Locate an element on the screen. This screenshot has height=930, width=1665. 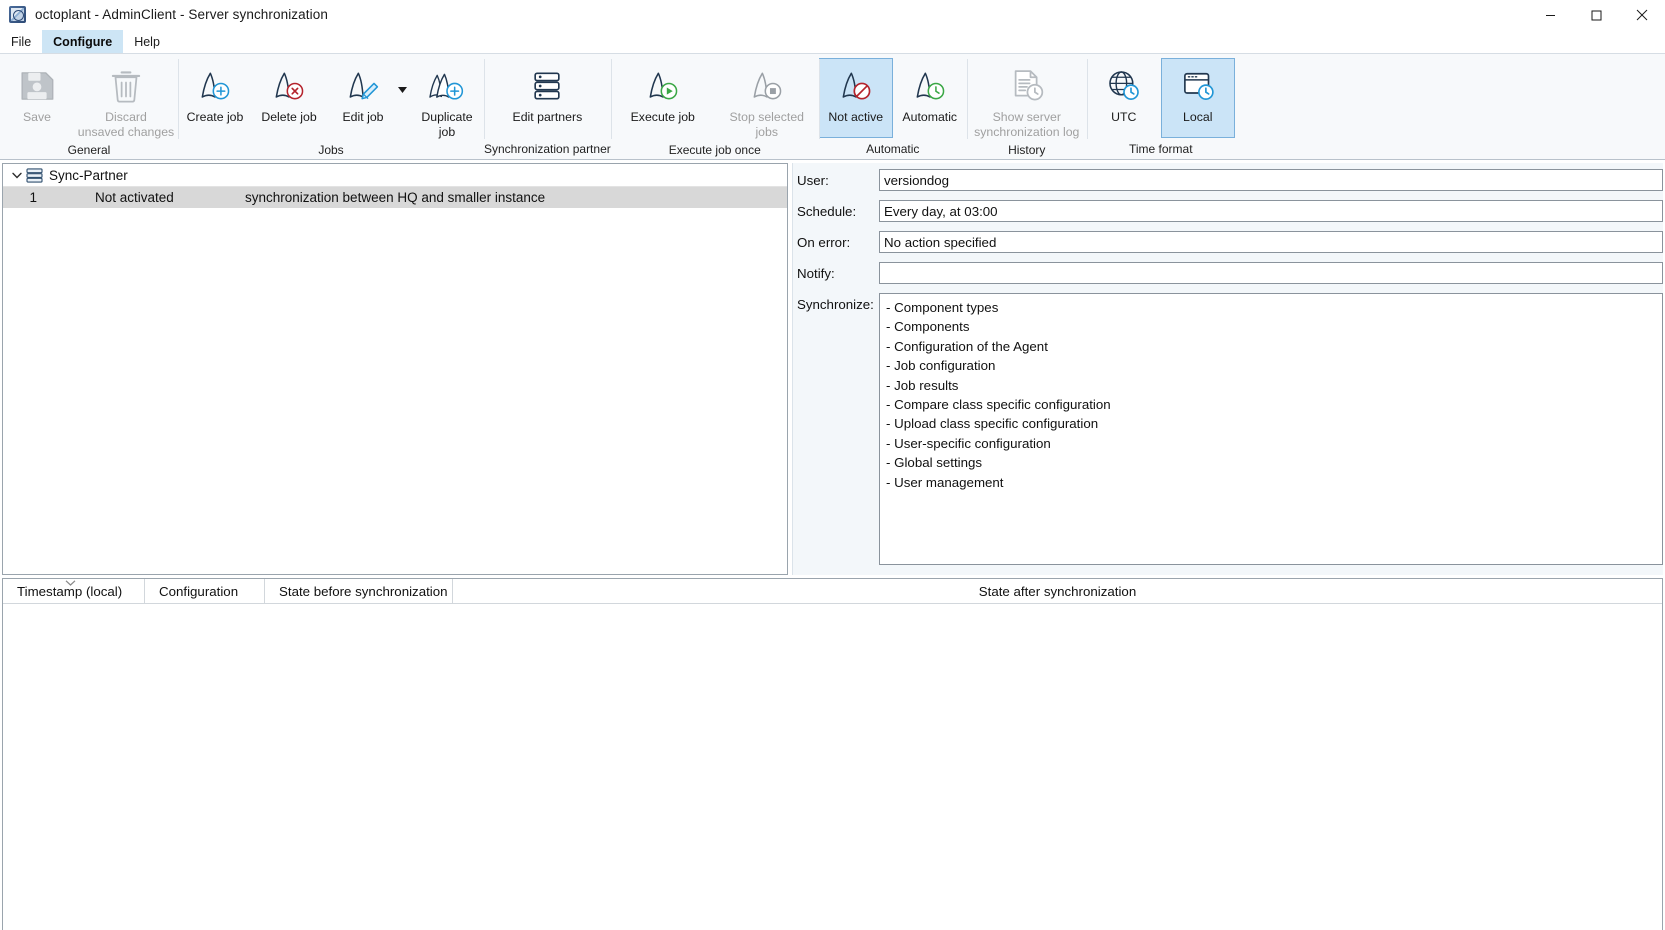
ribbon-group-sync-partner-title: Synchronization partner is located at coordinates (547, 149).